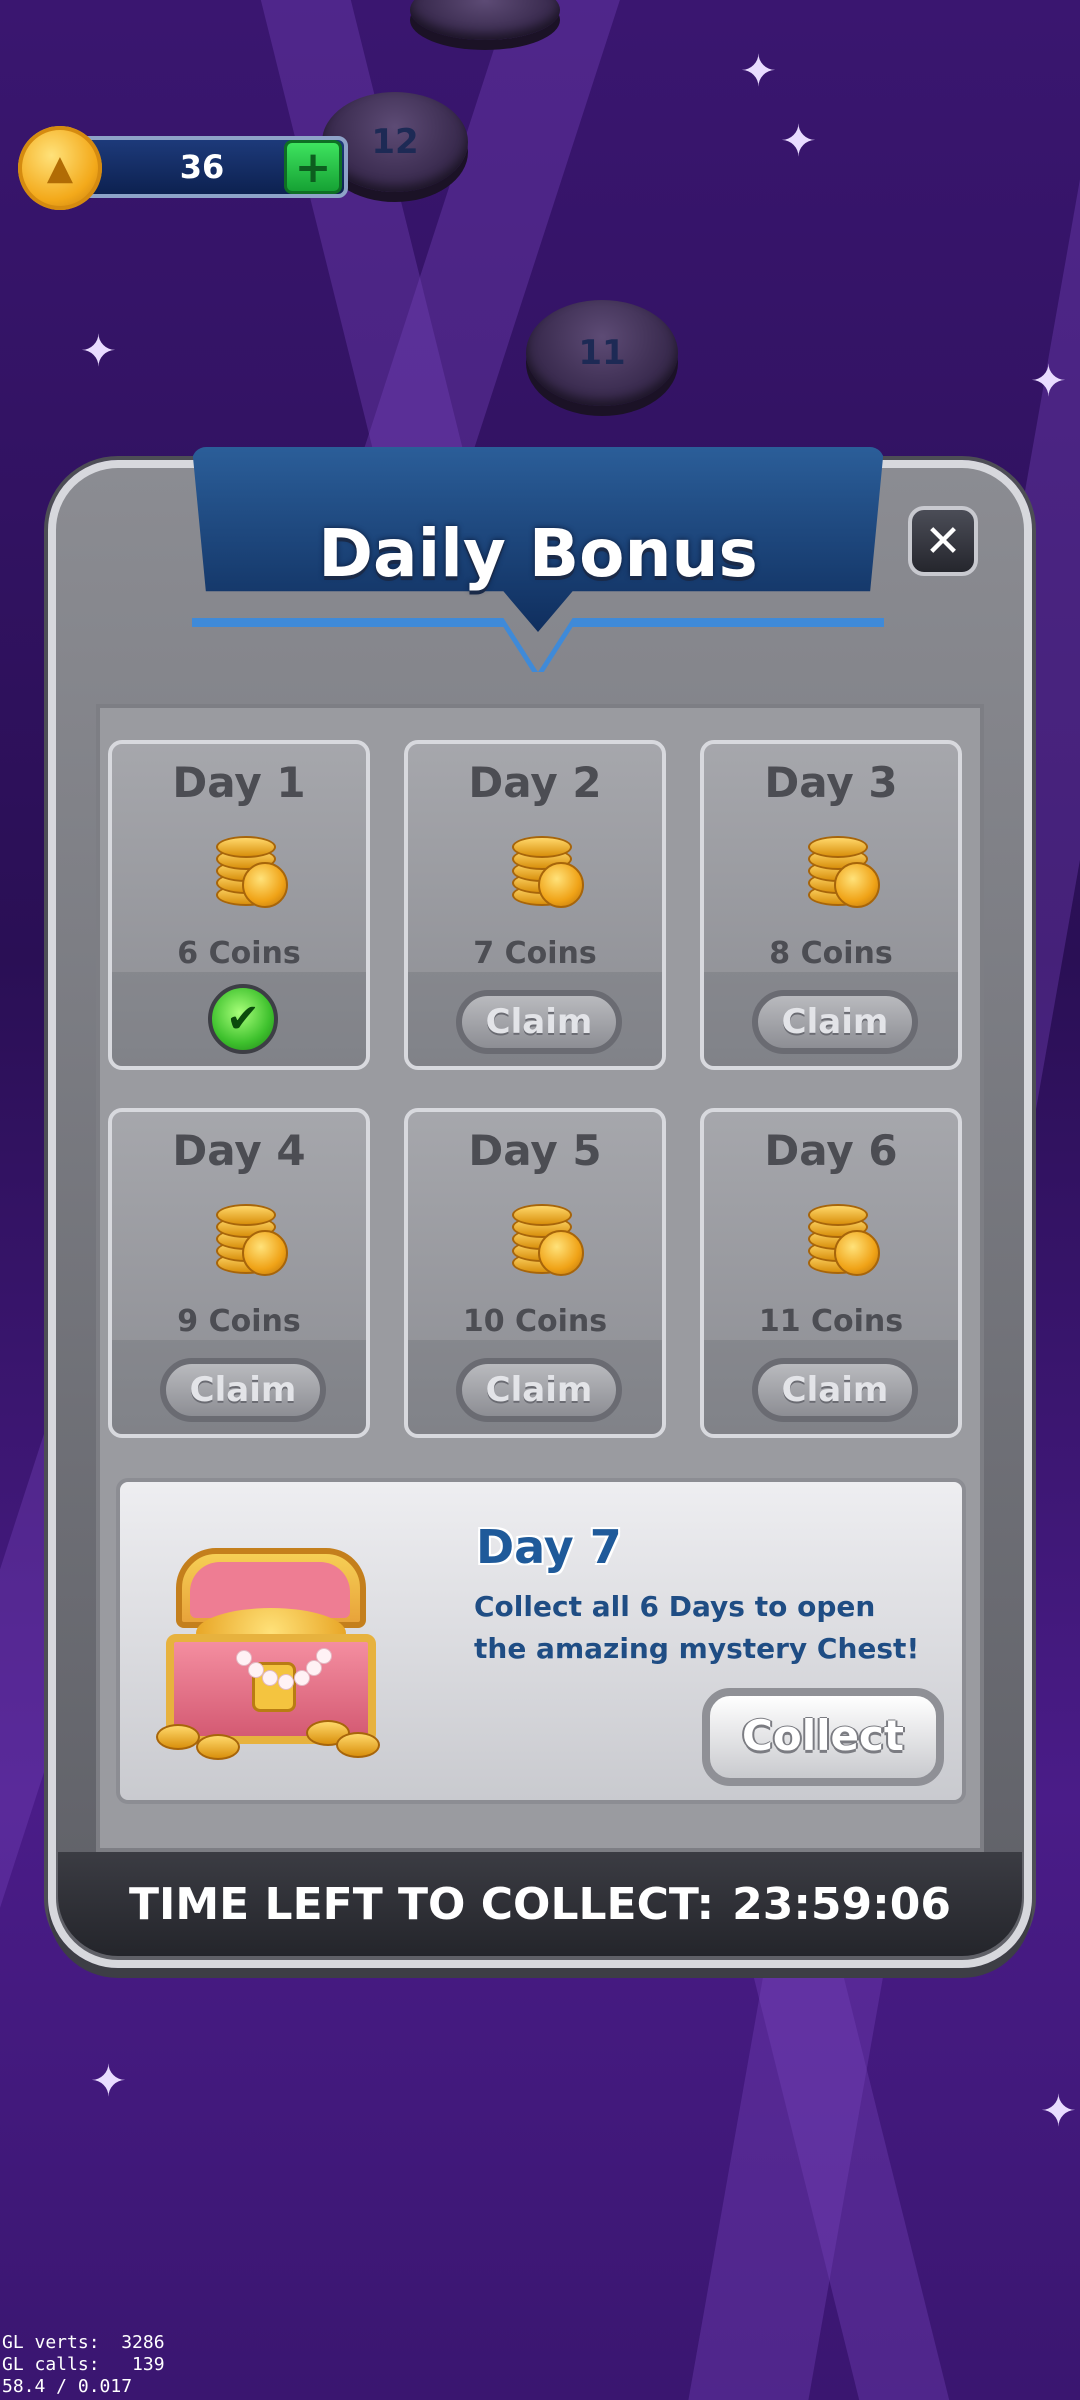 Image resolution: width=1080 pixels, height=2400 pixels. I want to click on day-1-card: Day 1 6 Coins ✔, so click(239, 905).